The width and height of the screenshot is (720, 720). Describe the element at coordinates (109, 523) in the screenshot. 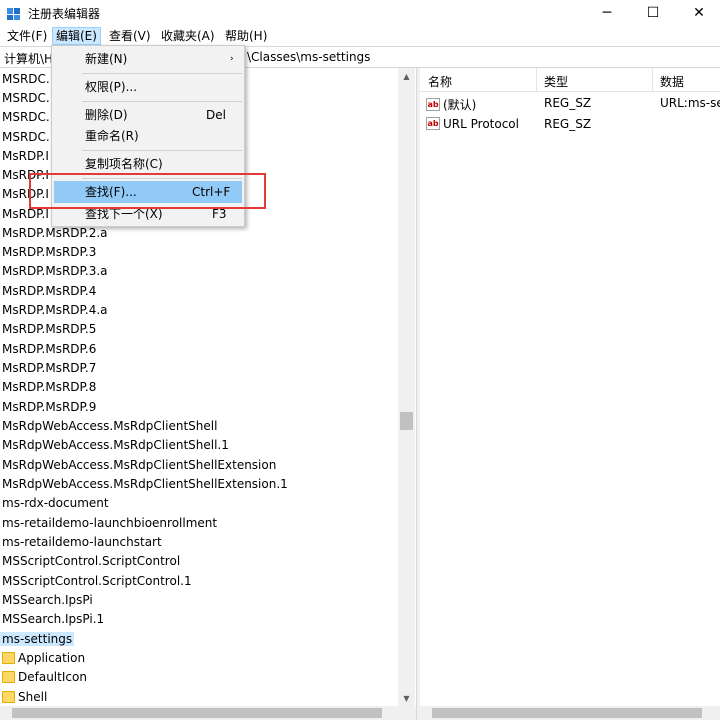

I see `tree-item: ms-retaildemo-launchbioenrollment` at that location.